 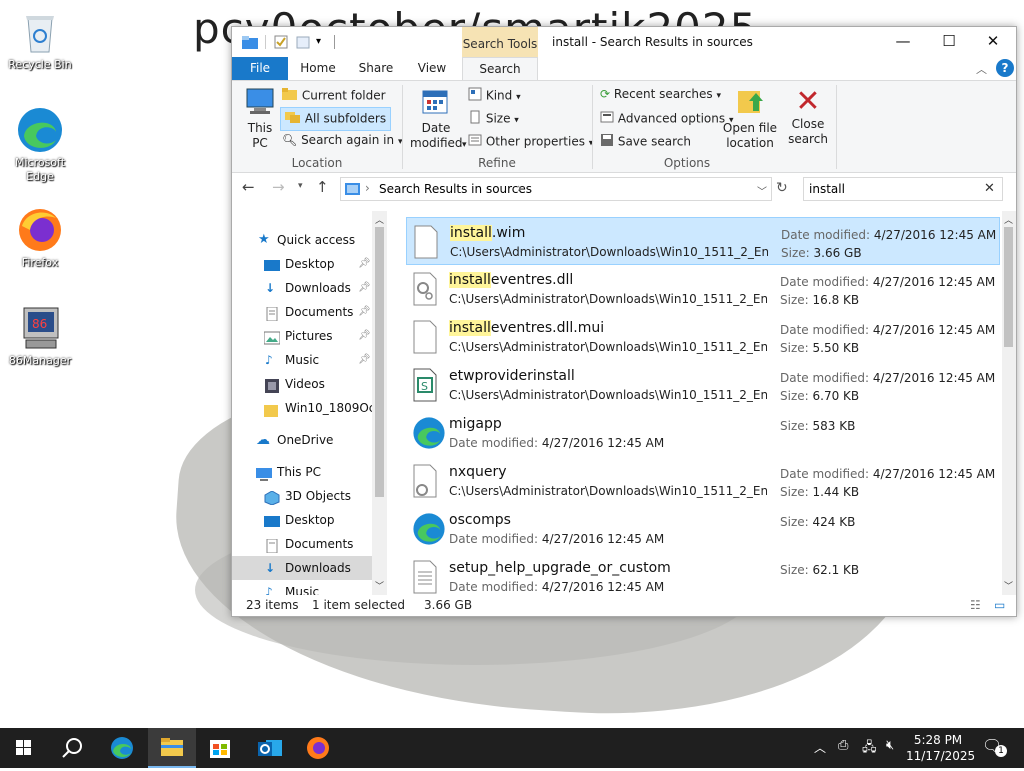 I want to click on edge-icon, so click(x=122, y=748).